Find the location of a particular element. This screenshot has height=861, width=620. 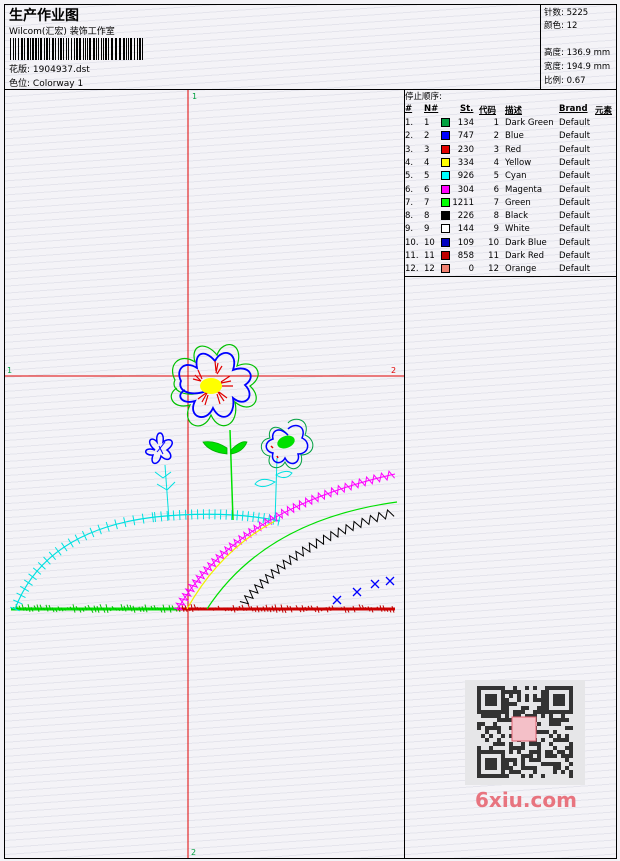

colorway-field: 色位: Colorway 1 is located at coordinates (46, 82).